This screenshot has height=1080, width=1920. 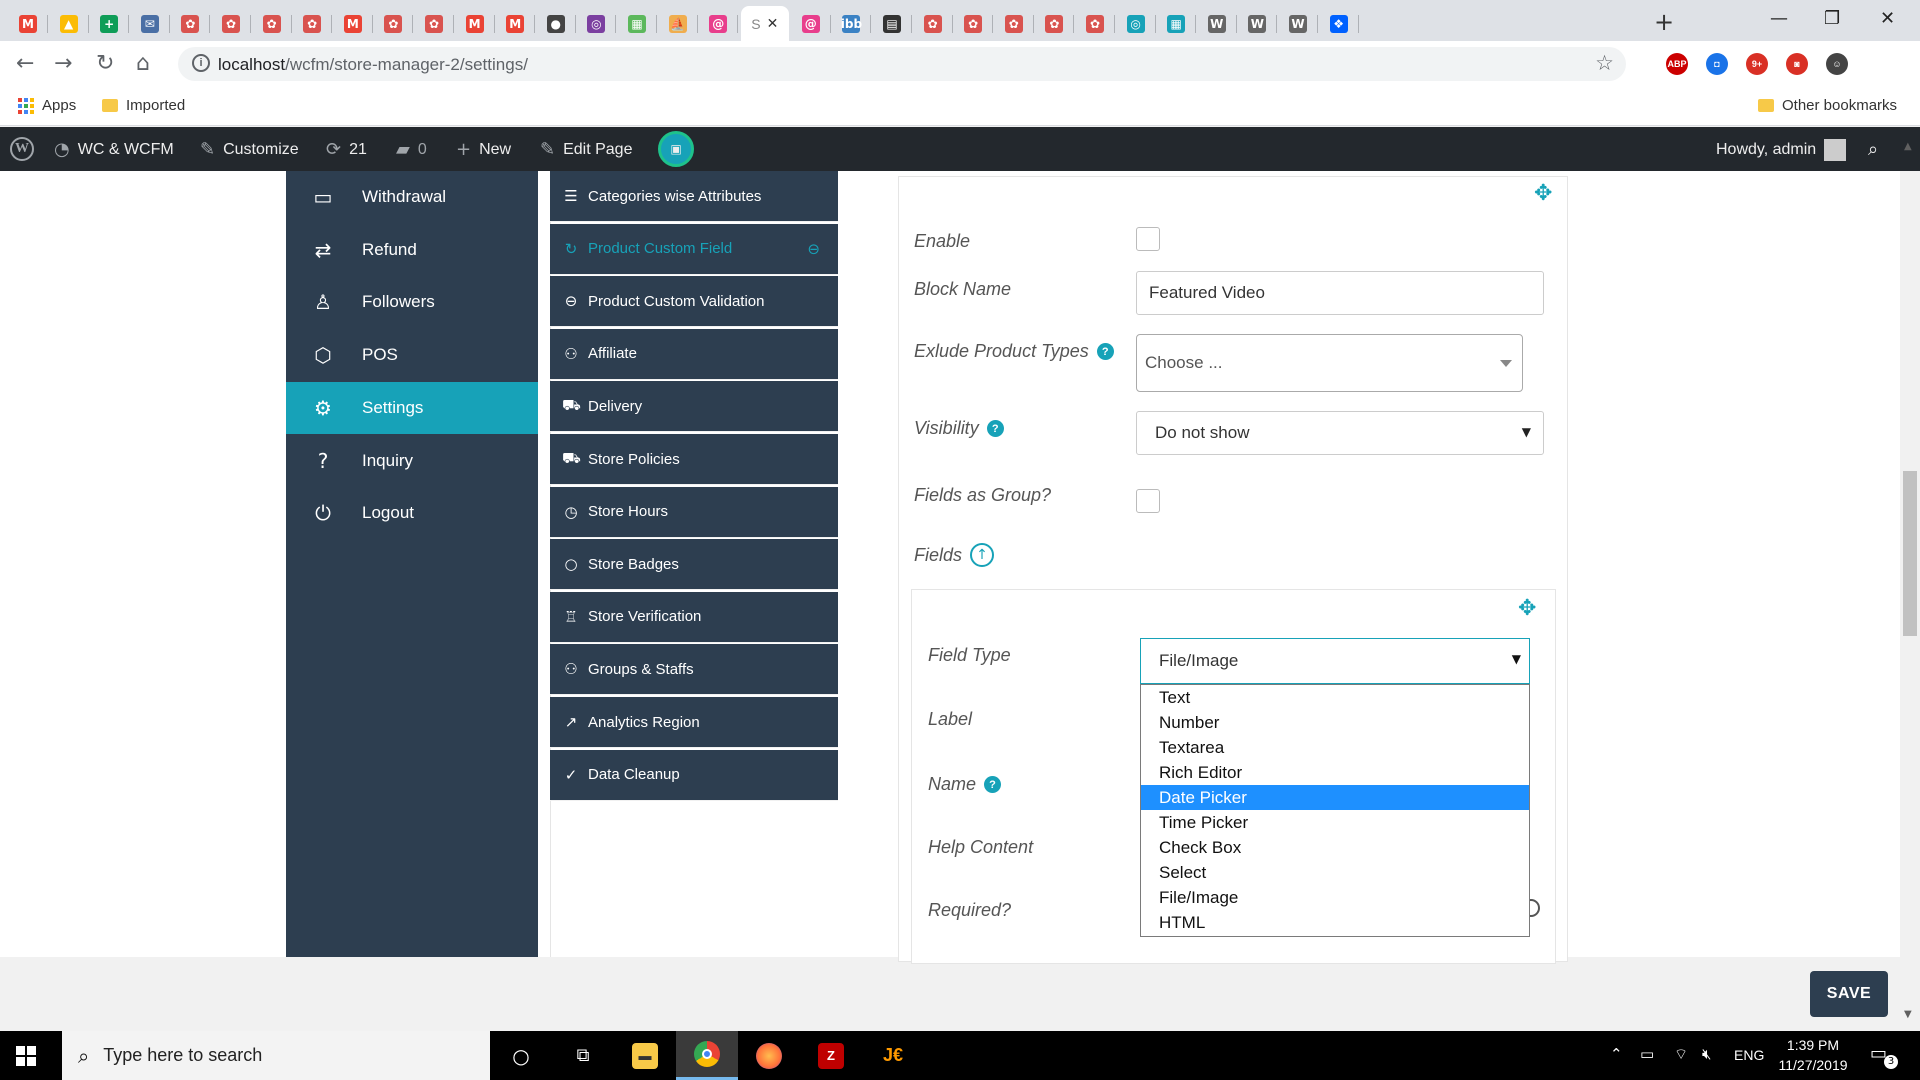 I want to click on cortana-button: ○, so click(x=521, y=1055).